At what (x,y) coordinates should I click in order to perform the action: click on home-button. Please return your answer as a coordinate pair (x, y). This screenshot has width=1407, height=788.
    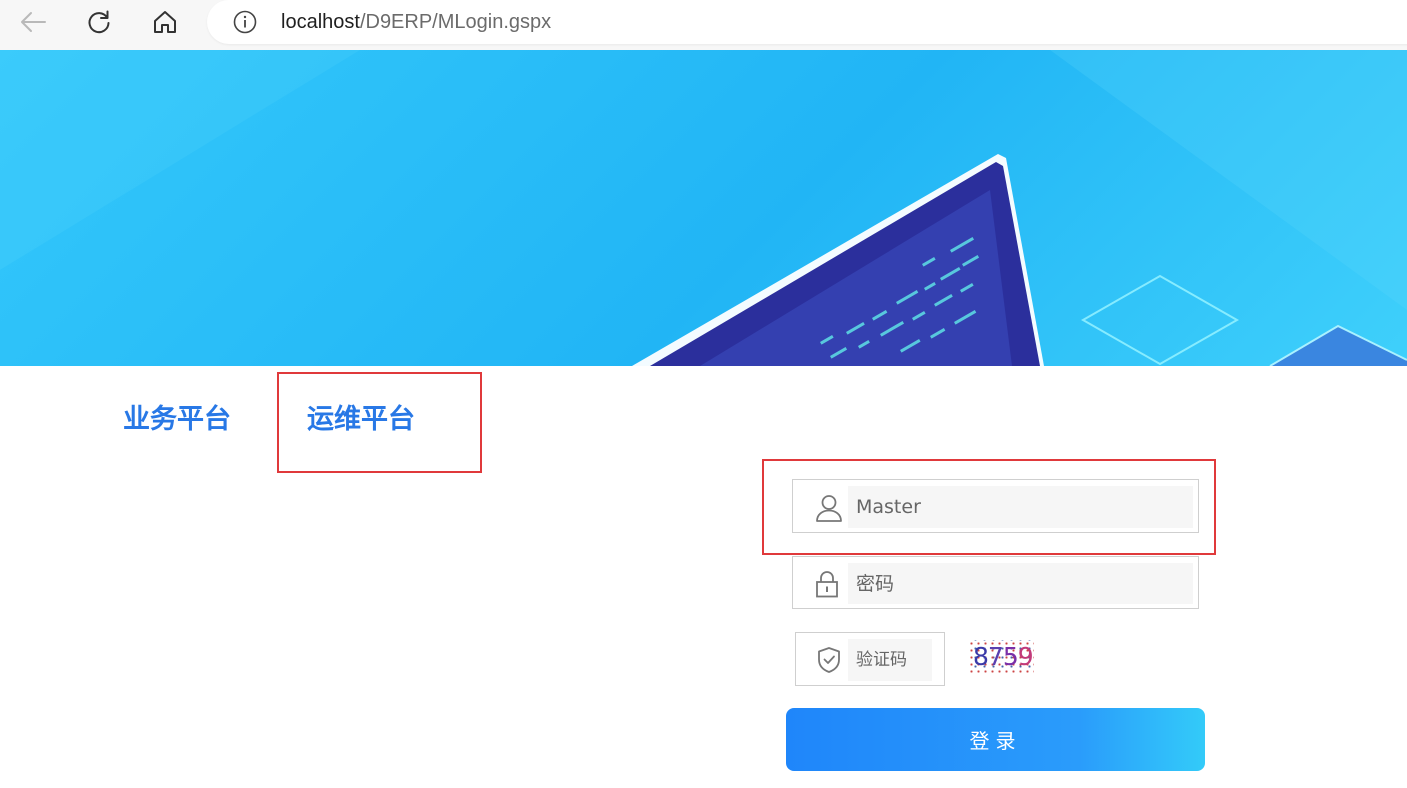
    Looking at the image, I should click on (165, 22).